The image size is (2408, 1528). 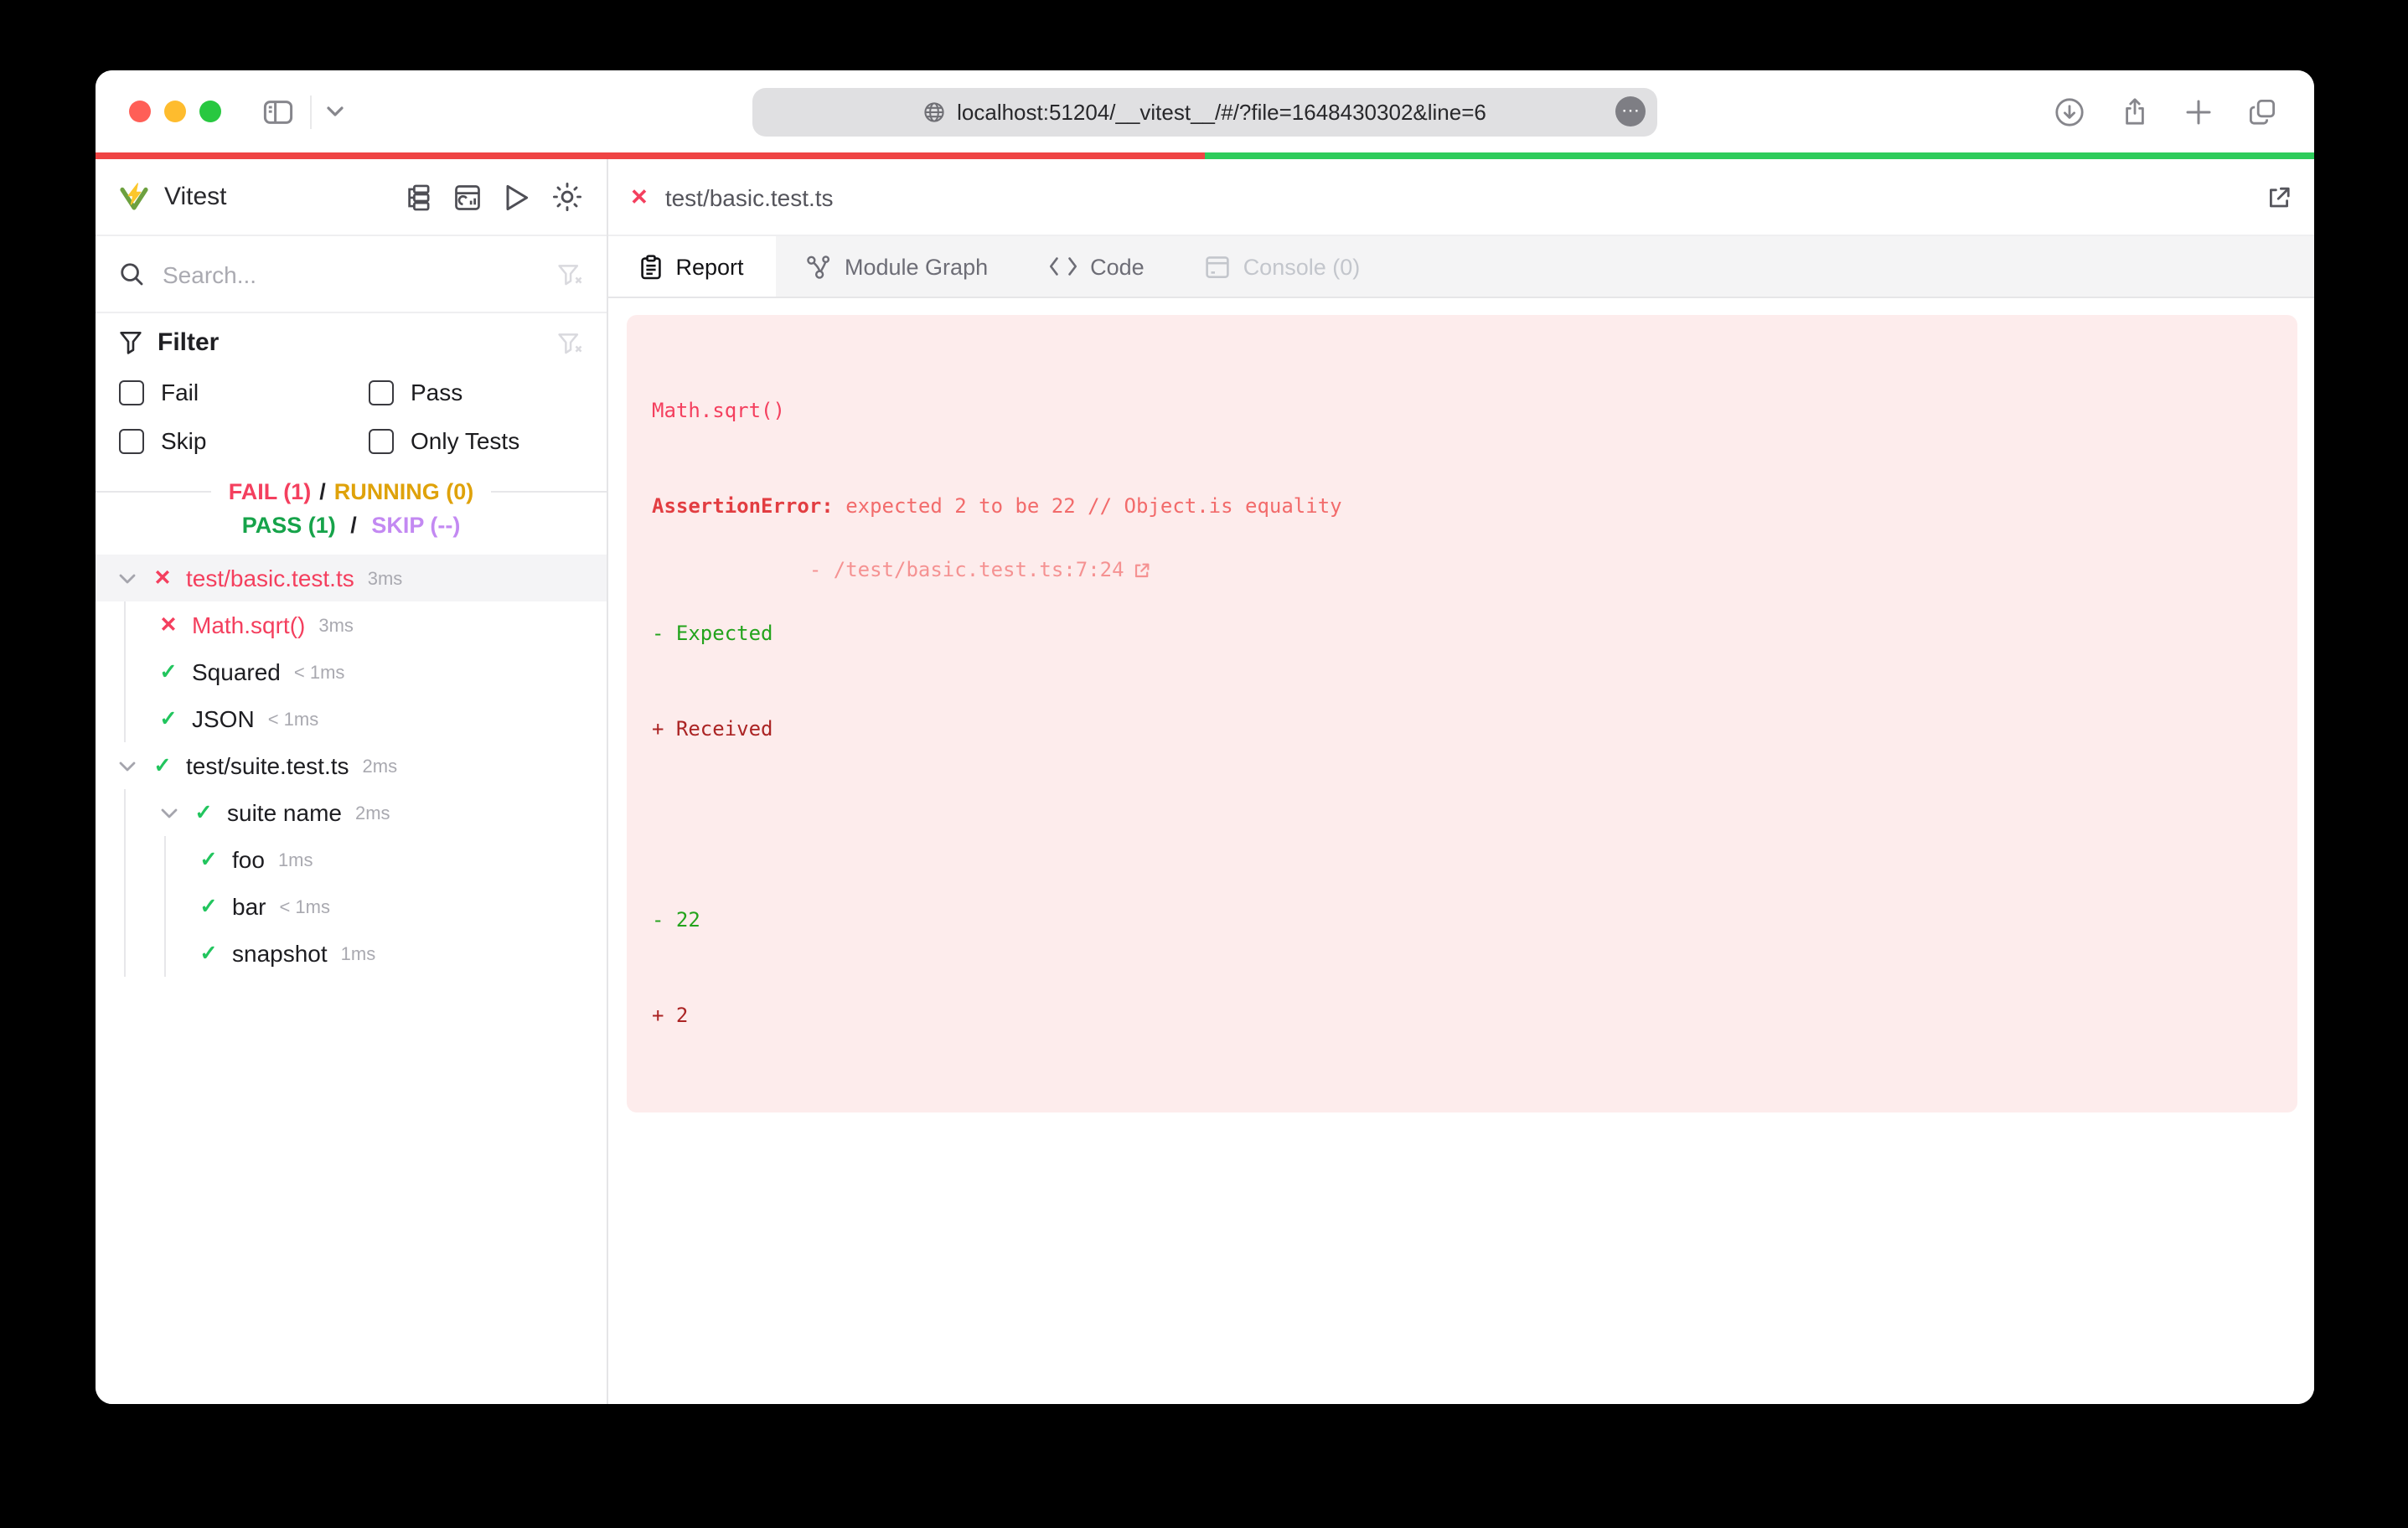 I want to click on error-location-link: - /test/basic.test.ts:7:24, so click(x=973, y=570).